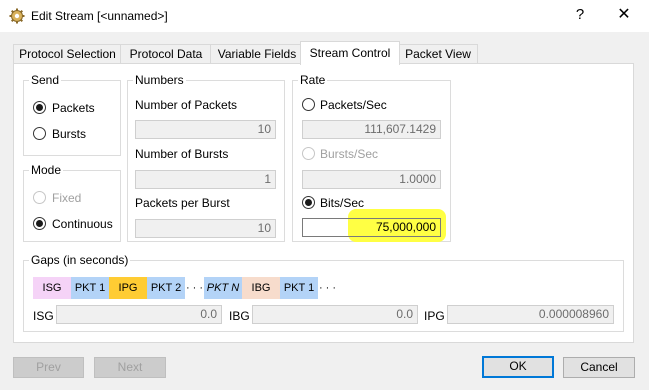 The height and width of the screenshot is (390, 649). Describe the element at coordinates (82, 224) in the screenshot. I see `continuous-label: Continuous` at that location.